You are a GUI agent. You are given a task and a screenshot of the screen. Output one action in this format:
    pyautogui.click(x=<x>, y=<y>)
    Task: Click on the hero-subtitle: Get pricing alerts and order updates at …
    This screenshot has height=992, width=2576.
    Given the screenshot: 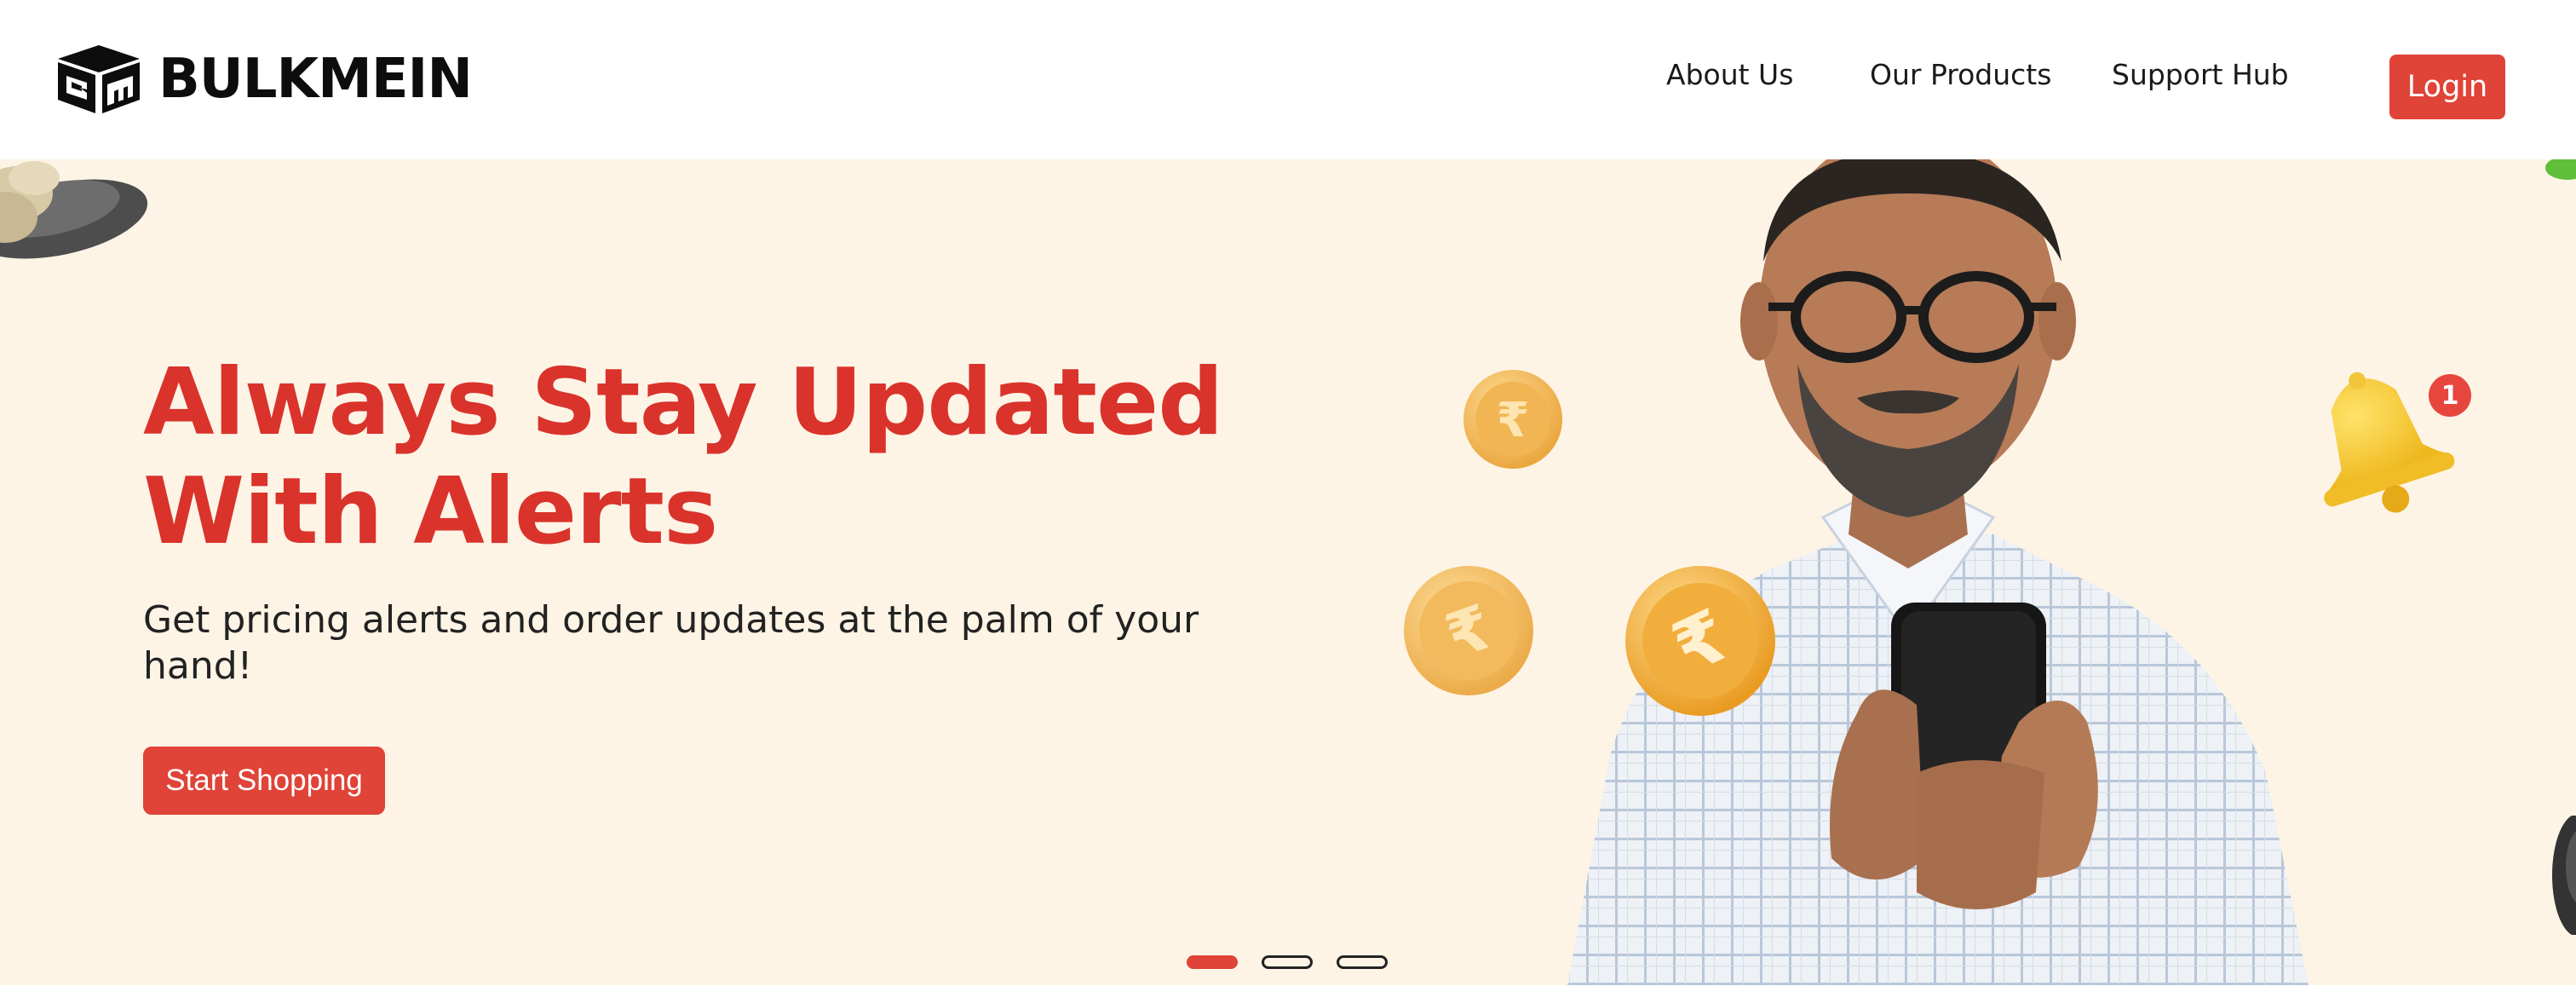 What is the action you would take?
    pyautogui.click(x=671, y=643)
    